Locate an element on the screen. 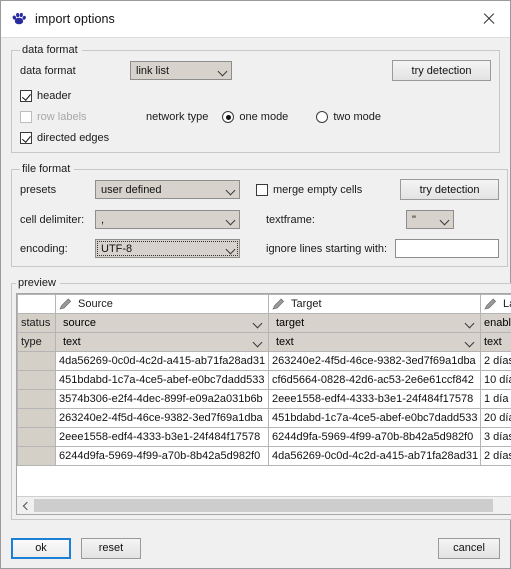 The width and height of the screenshot is (511, 569). column-header-label: Lab is located at coordinates (495, 304).